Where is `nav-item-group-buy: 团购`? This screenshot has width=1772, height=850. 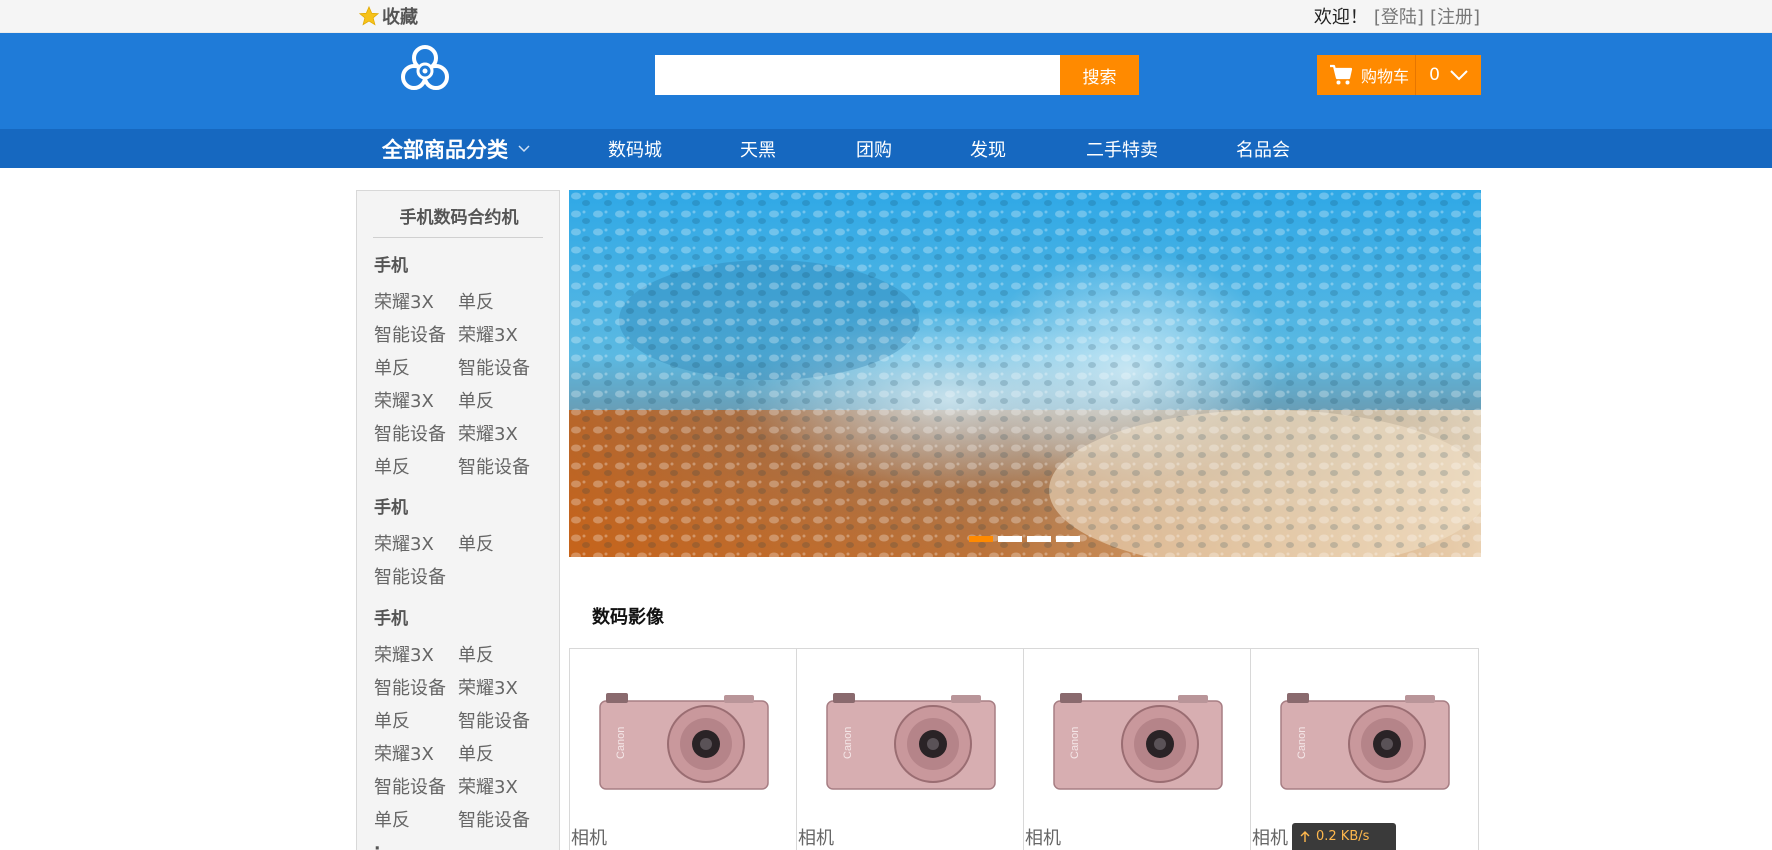 nav-item-group-buy: 团购 is located at coordinates (874, 148).